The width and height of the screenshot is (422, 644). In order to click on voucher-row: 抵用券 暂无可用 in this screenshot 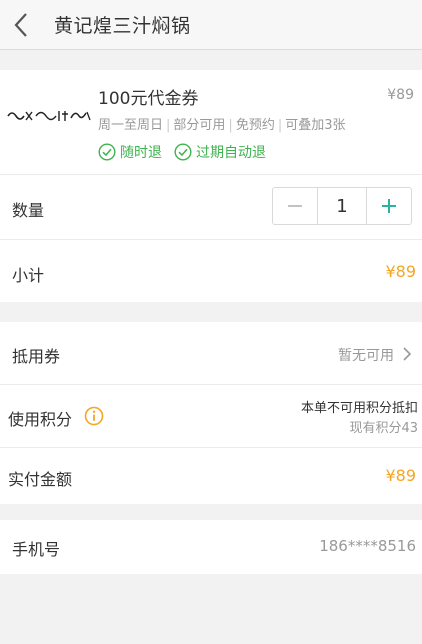, I will do `click(211, 353)`.